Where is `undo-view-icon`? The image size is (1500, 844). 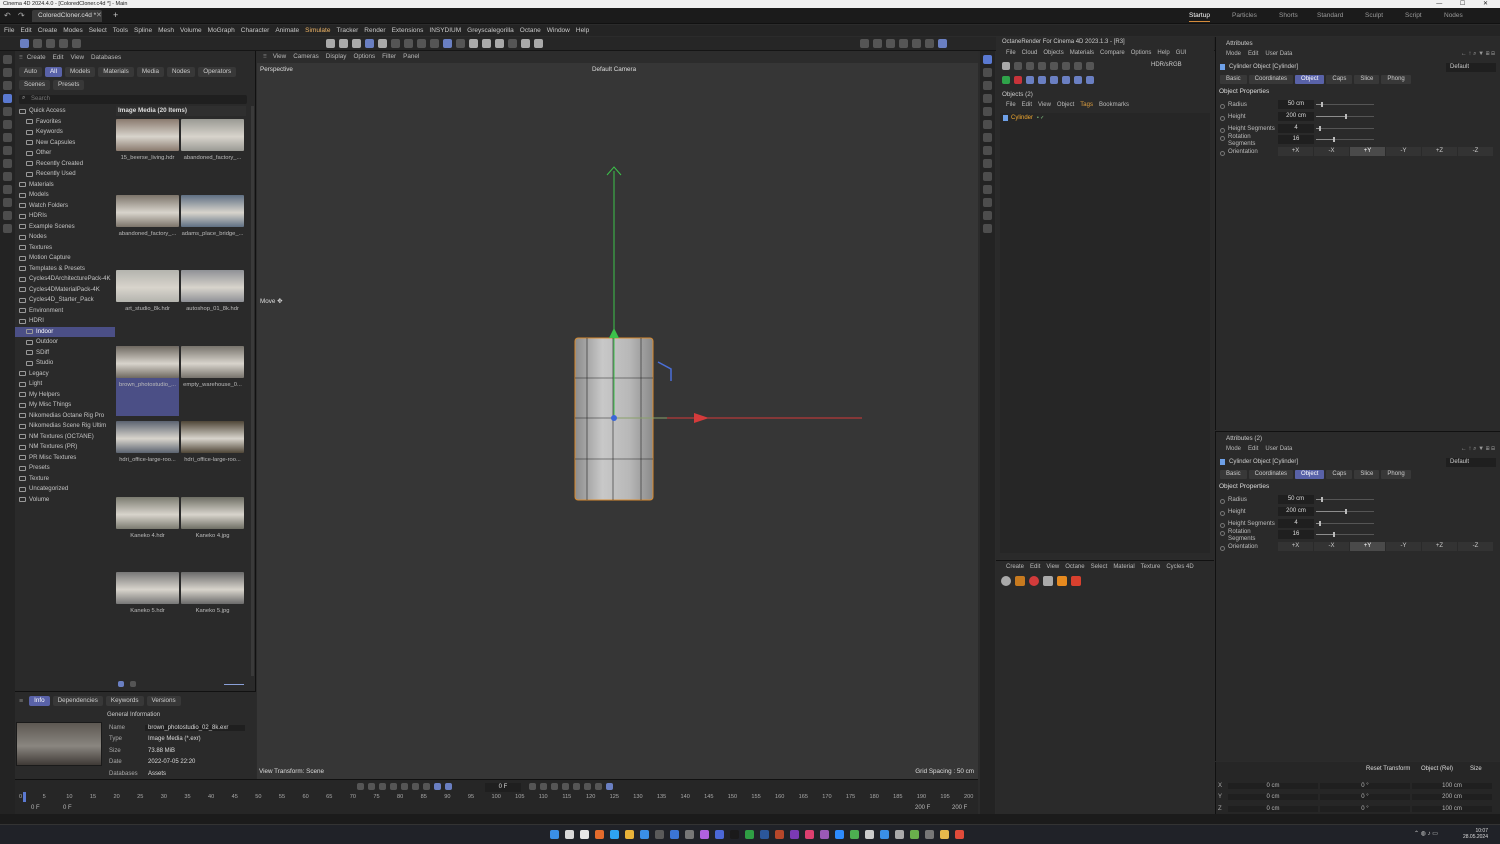 undo-view-icon is located at coordinates (864, 43).